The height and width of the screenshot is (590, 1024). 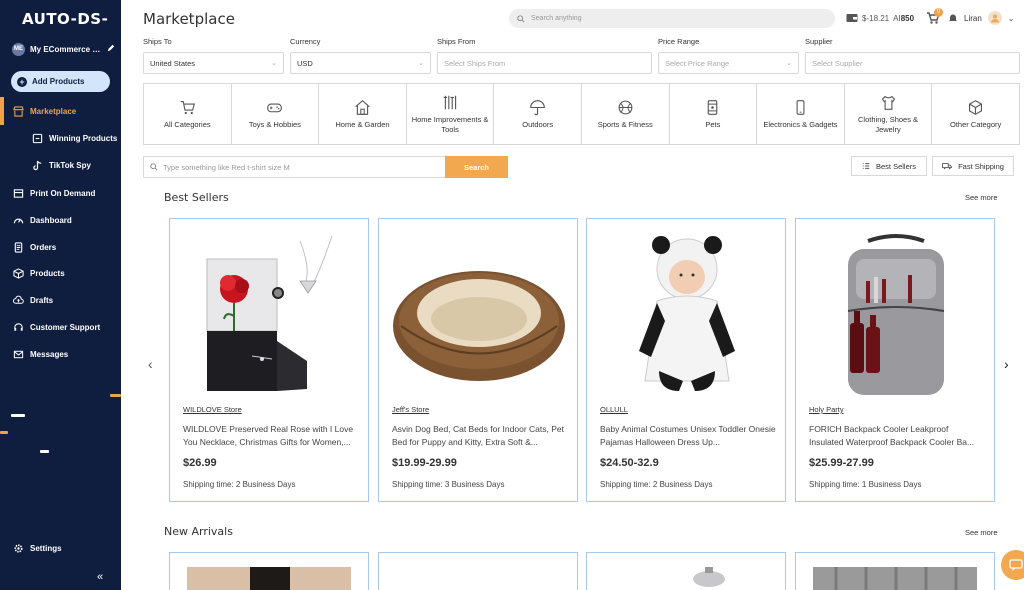 What do you see at coordinates (1011, 18) in the screenshot?
I see `chevron-down-icon: ⌄` at bounding box center [1011, 18].